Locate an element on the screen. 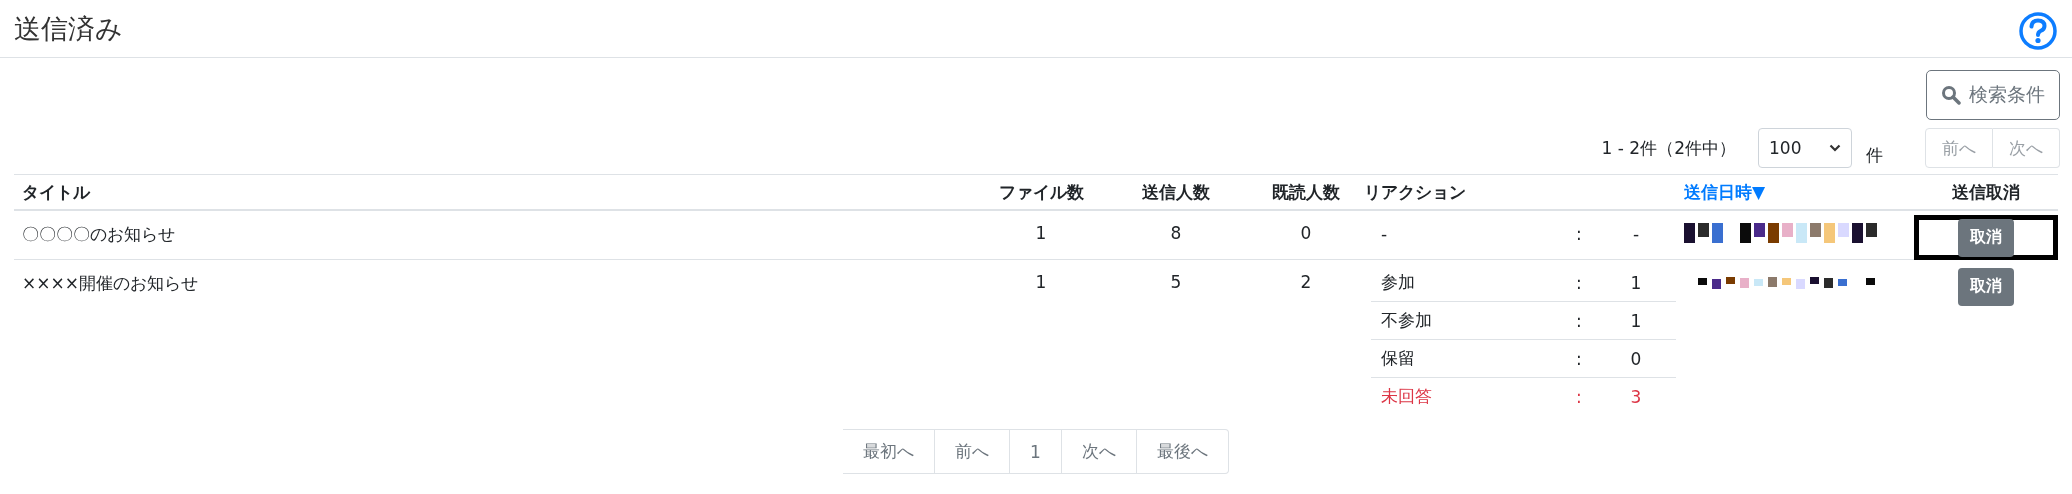 The height and width of the screenshot is (494, 2072). title-cell: 〇〇〇〇のお知らせ is located at coordinates (98, 234).